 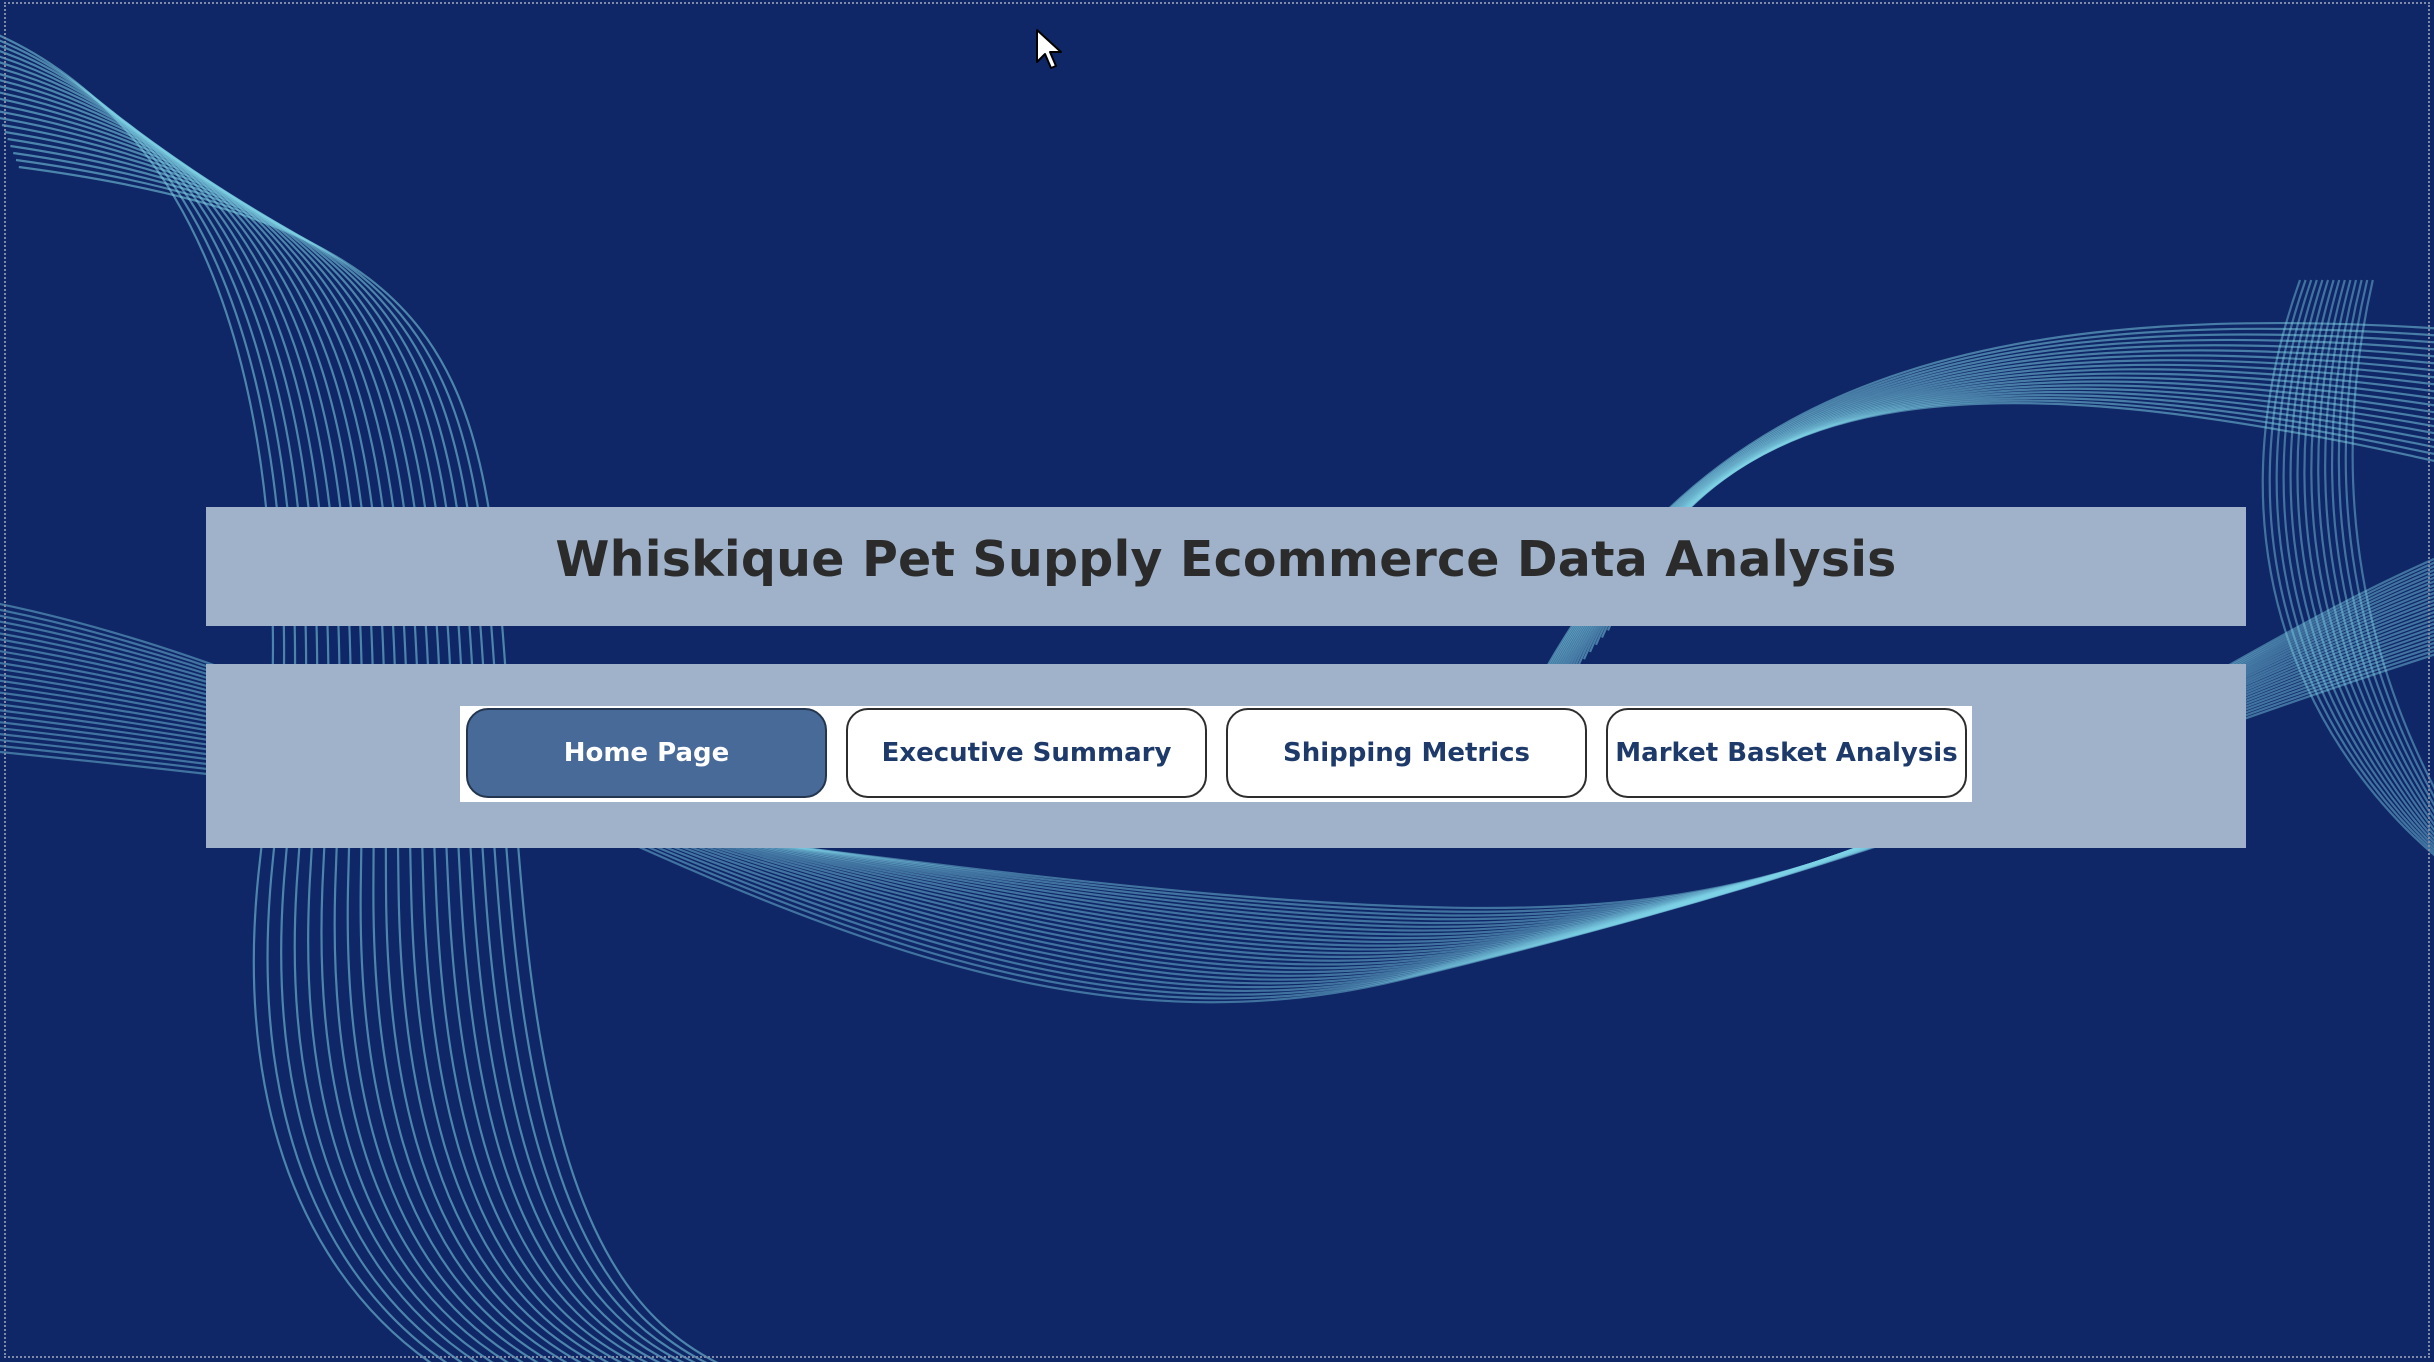 I want to click on shipping-metrics-button: Shipping Metrics, so click(x=1406, y=753).